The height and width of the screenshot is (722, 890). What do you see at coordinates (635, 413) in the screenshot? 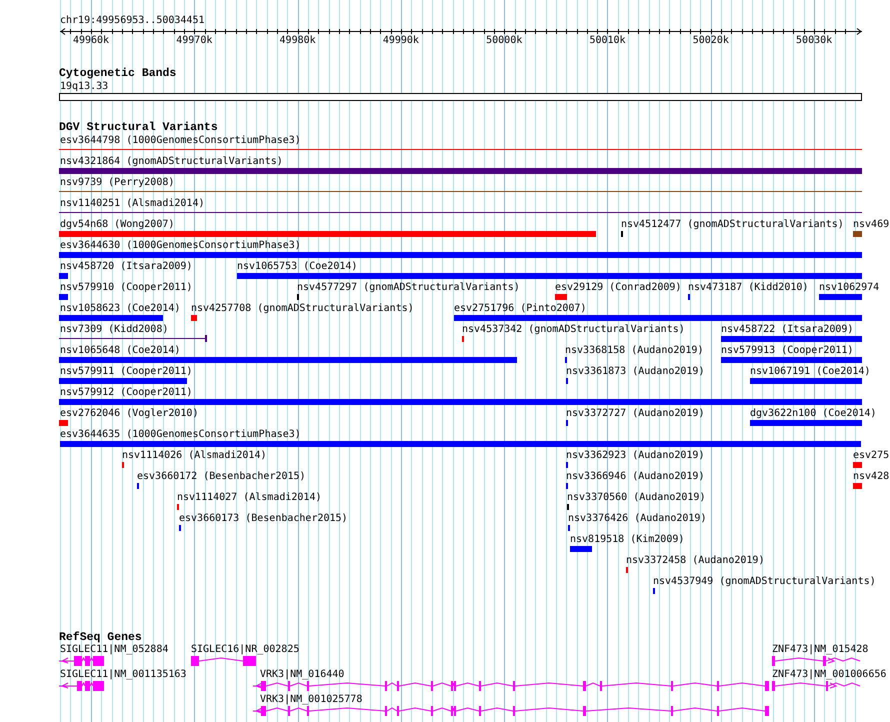
I see `variant-label: nsv3372727 (Audano2019)` at bounding box center [635, 413].